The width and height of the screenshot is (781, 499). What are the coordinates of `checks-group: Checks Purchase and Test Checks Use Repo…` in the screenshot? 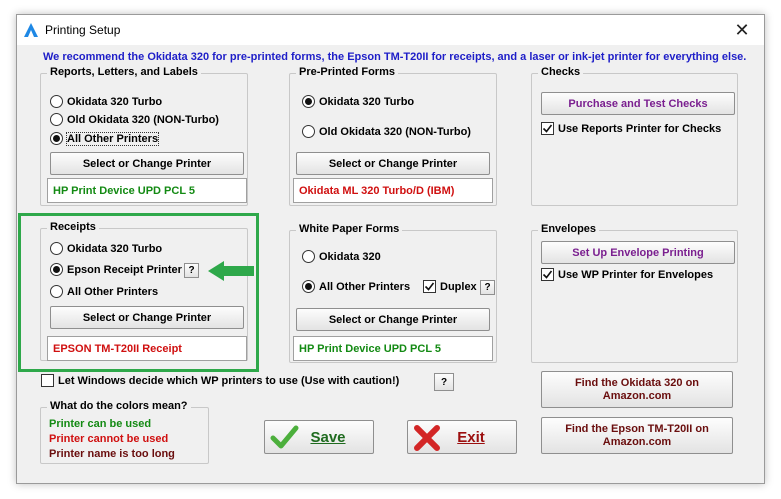 It's located at (634, 136).